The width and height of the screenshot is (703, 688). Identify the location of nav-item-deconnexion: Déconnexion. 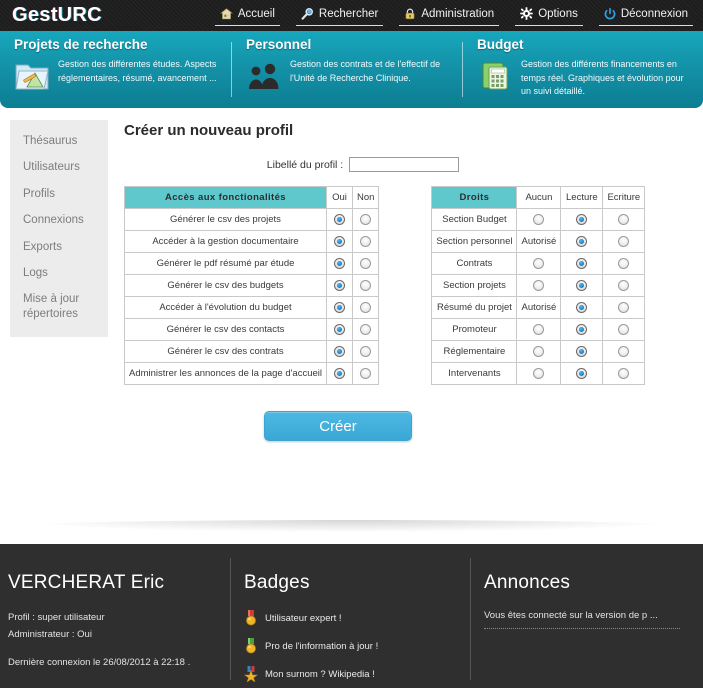
(646, 15).